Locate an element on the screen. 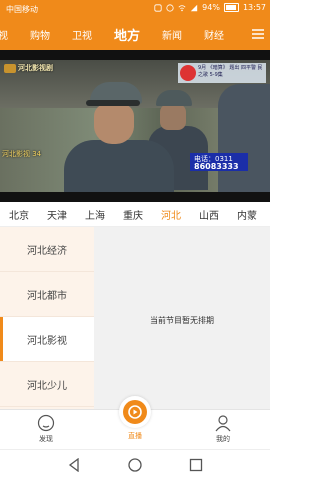  bottom-tab-live: 直播 is located at coordinates (135, 436).